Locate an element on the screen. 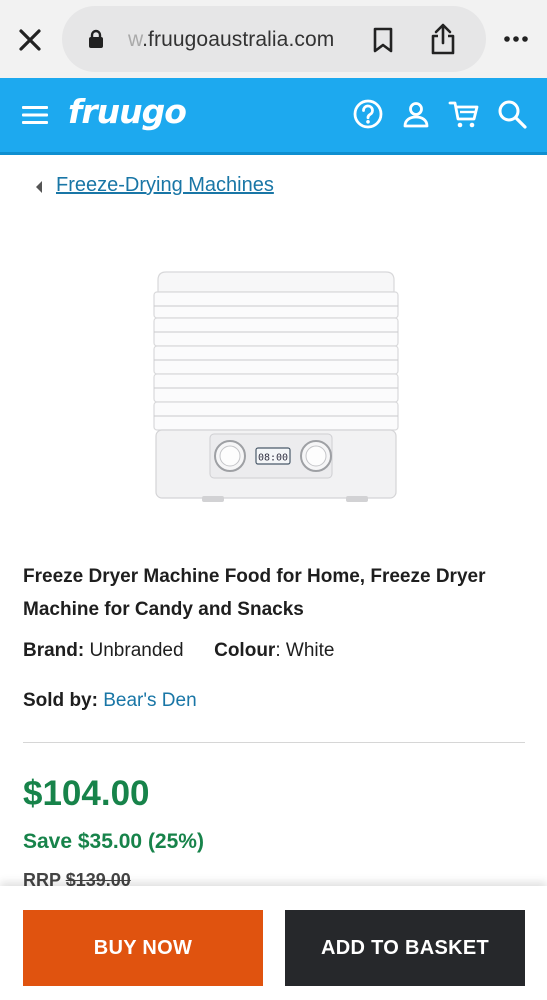 The image size is (547, 1000). sold-by-label: Sold by: is located at coordinates (60, 700).